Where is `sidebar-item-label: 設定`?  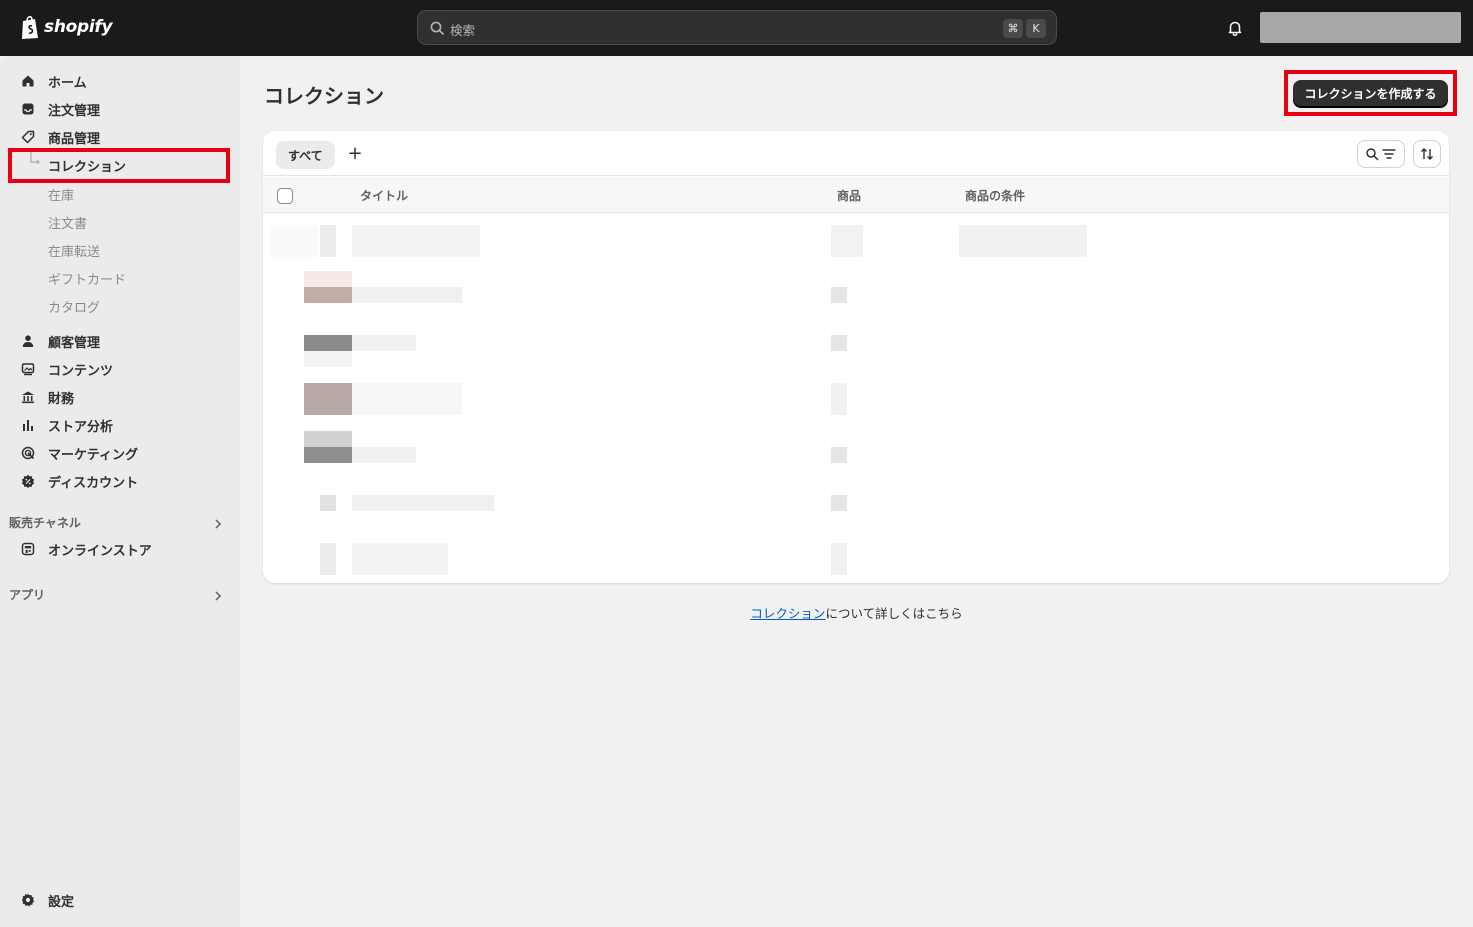
sidebar-item-label: 設定 is located at coordinates (61, 902).